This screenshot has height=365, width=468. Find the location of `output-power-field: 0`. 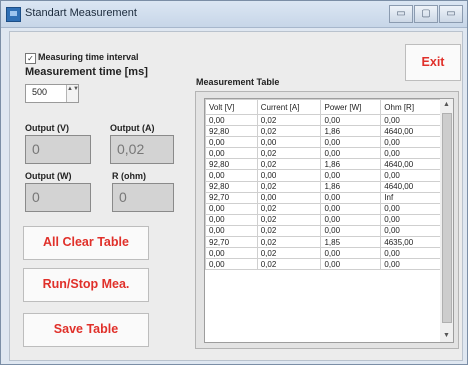

output-power-field: 0 is located at coordinates (58, 197).